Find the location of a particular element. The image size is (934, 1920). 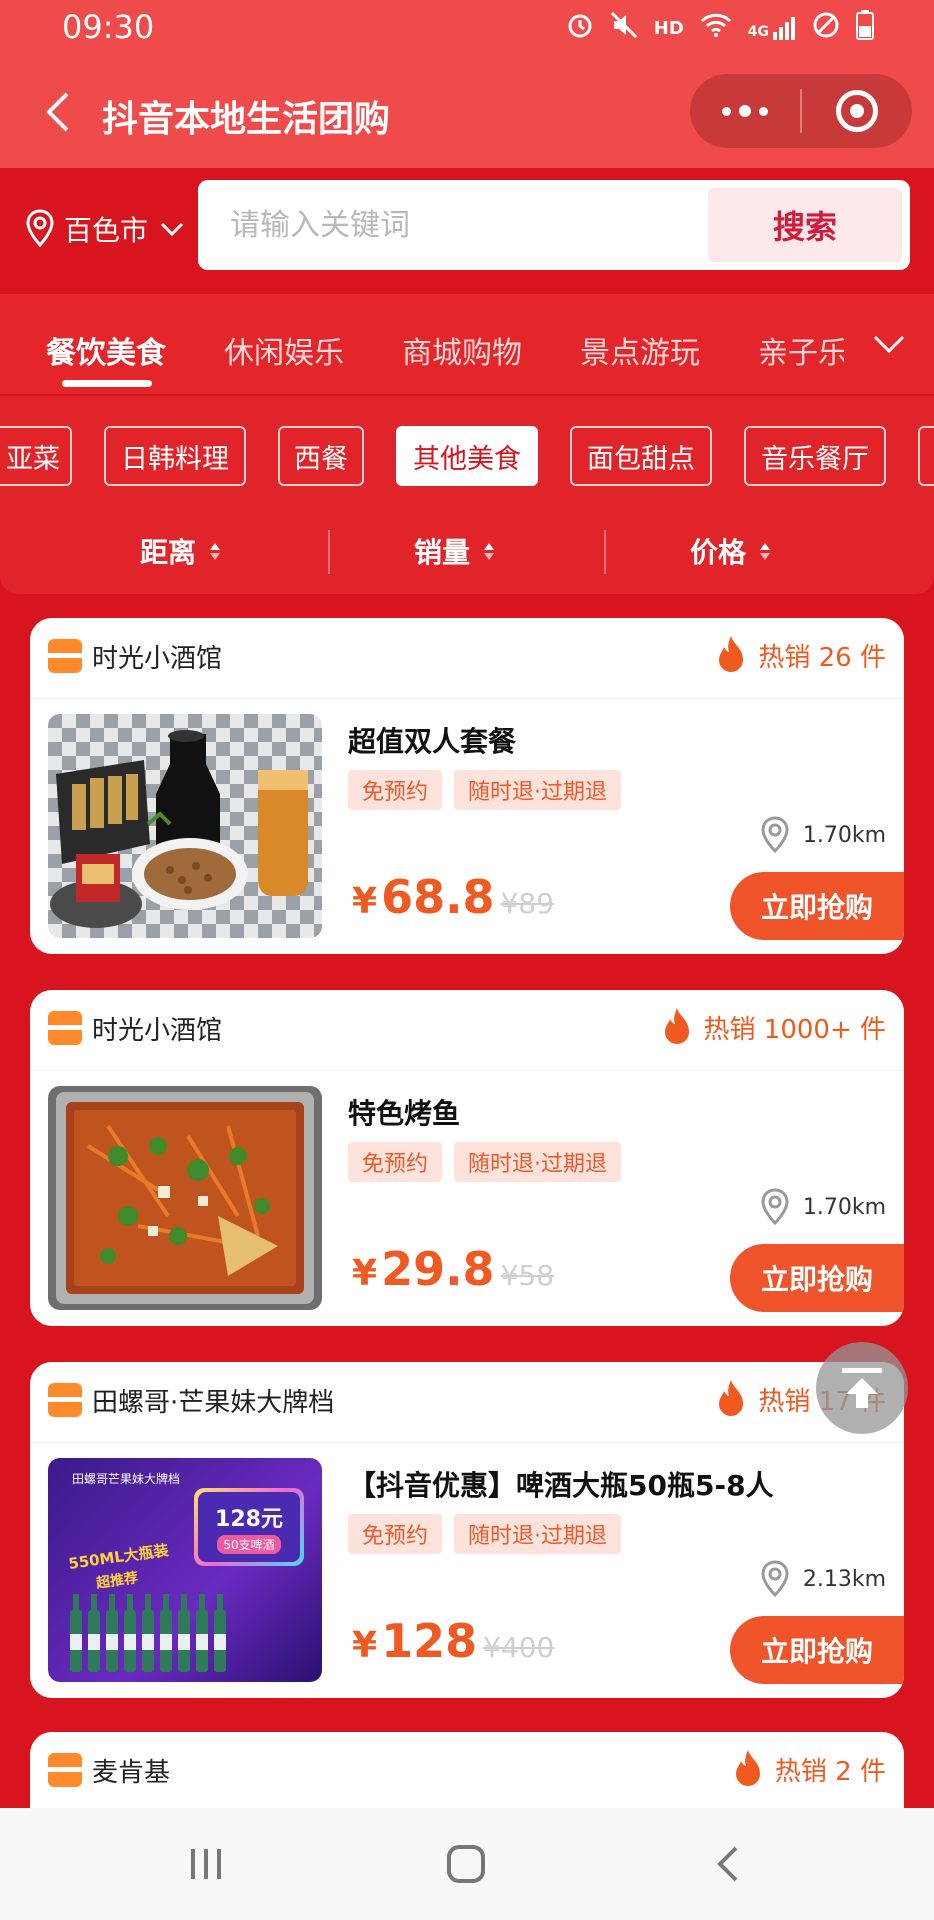

tab-leisure: 休闲娱乐 is located at coordinates (284, 350).